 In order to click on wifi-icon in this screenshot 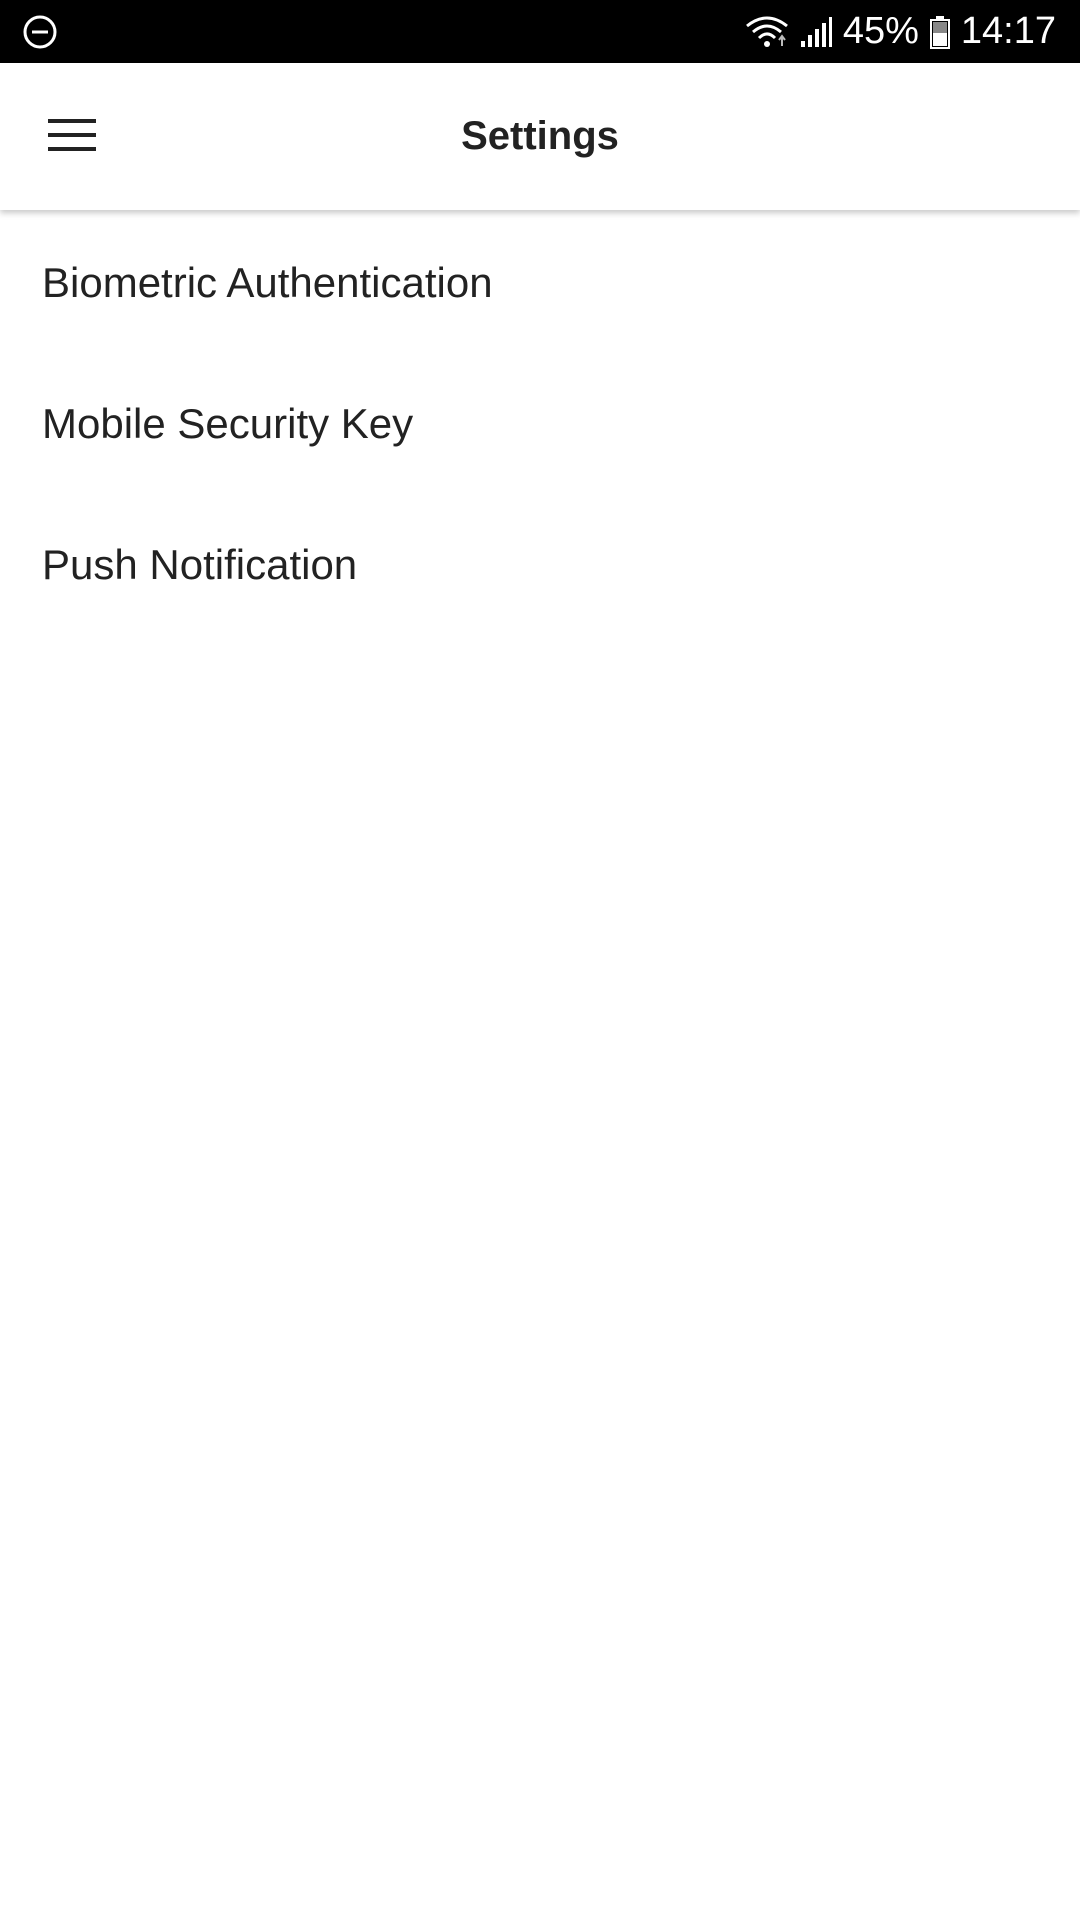, I will do `click(767, 32)`.